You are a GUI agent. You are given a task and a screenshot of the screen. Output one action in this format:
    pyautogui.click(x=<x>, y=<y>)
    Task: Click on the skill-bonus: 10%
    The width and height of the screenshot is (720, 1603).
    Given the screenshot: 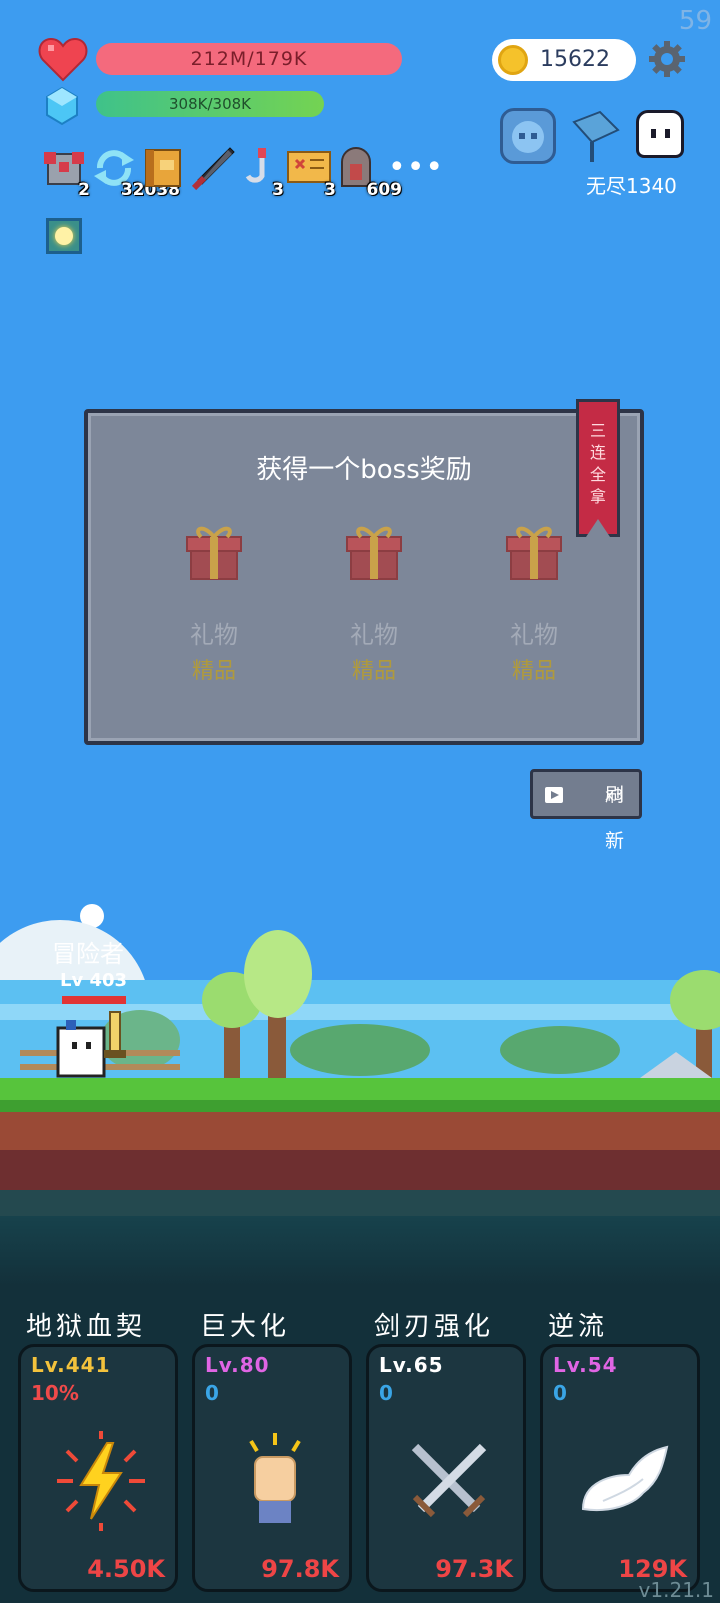 What is the action you would take?
    pyautogui.click(x=55, y=1393)
    